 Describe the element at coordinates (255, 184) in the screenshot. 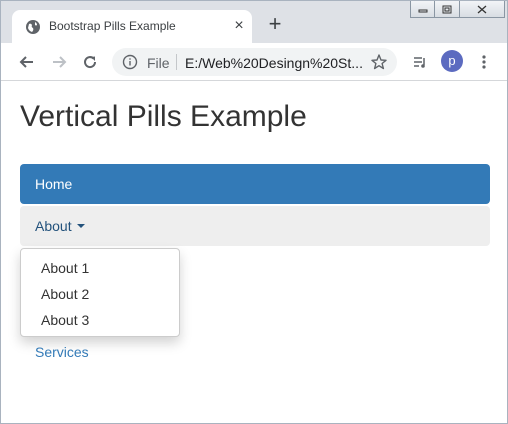

I see `pill-home: Home` at that location.